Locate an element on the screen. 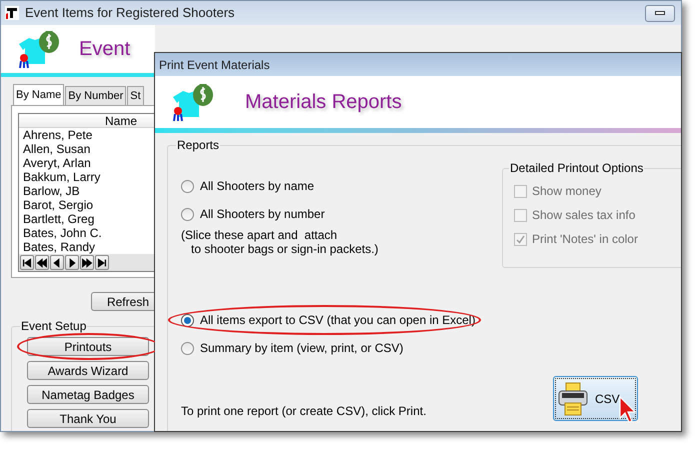  minimize-icon is located at coordinates (660, 13).